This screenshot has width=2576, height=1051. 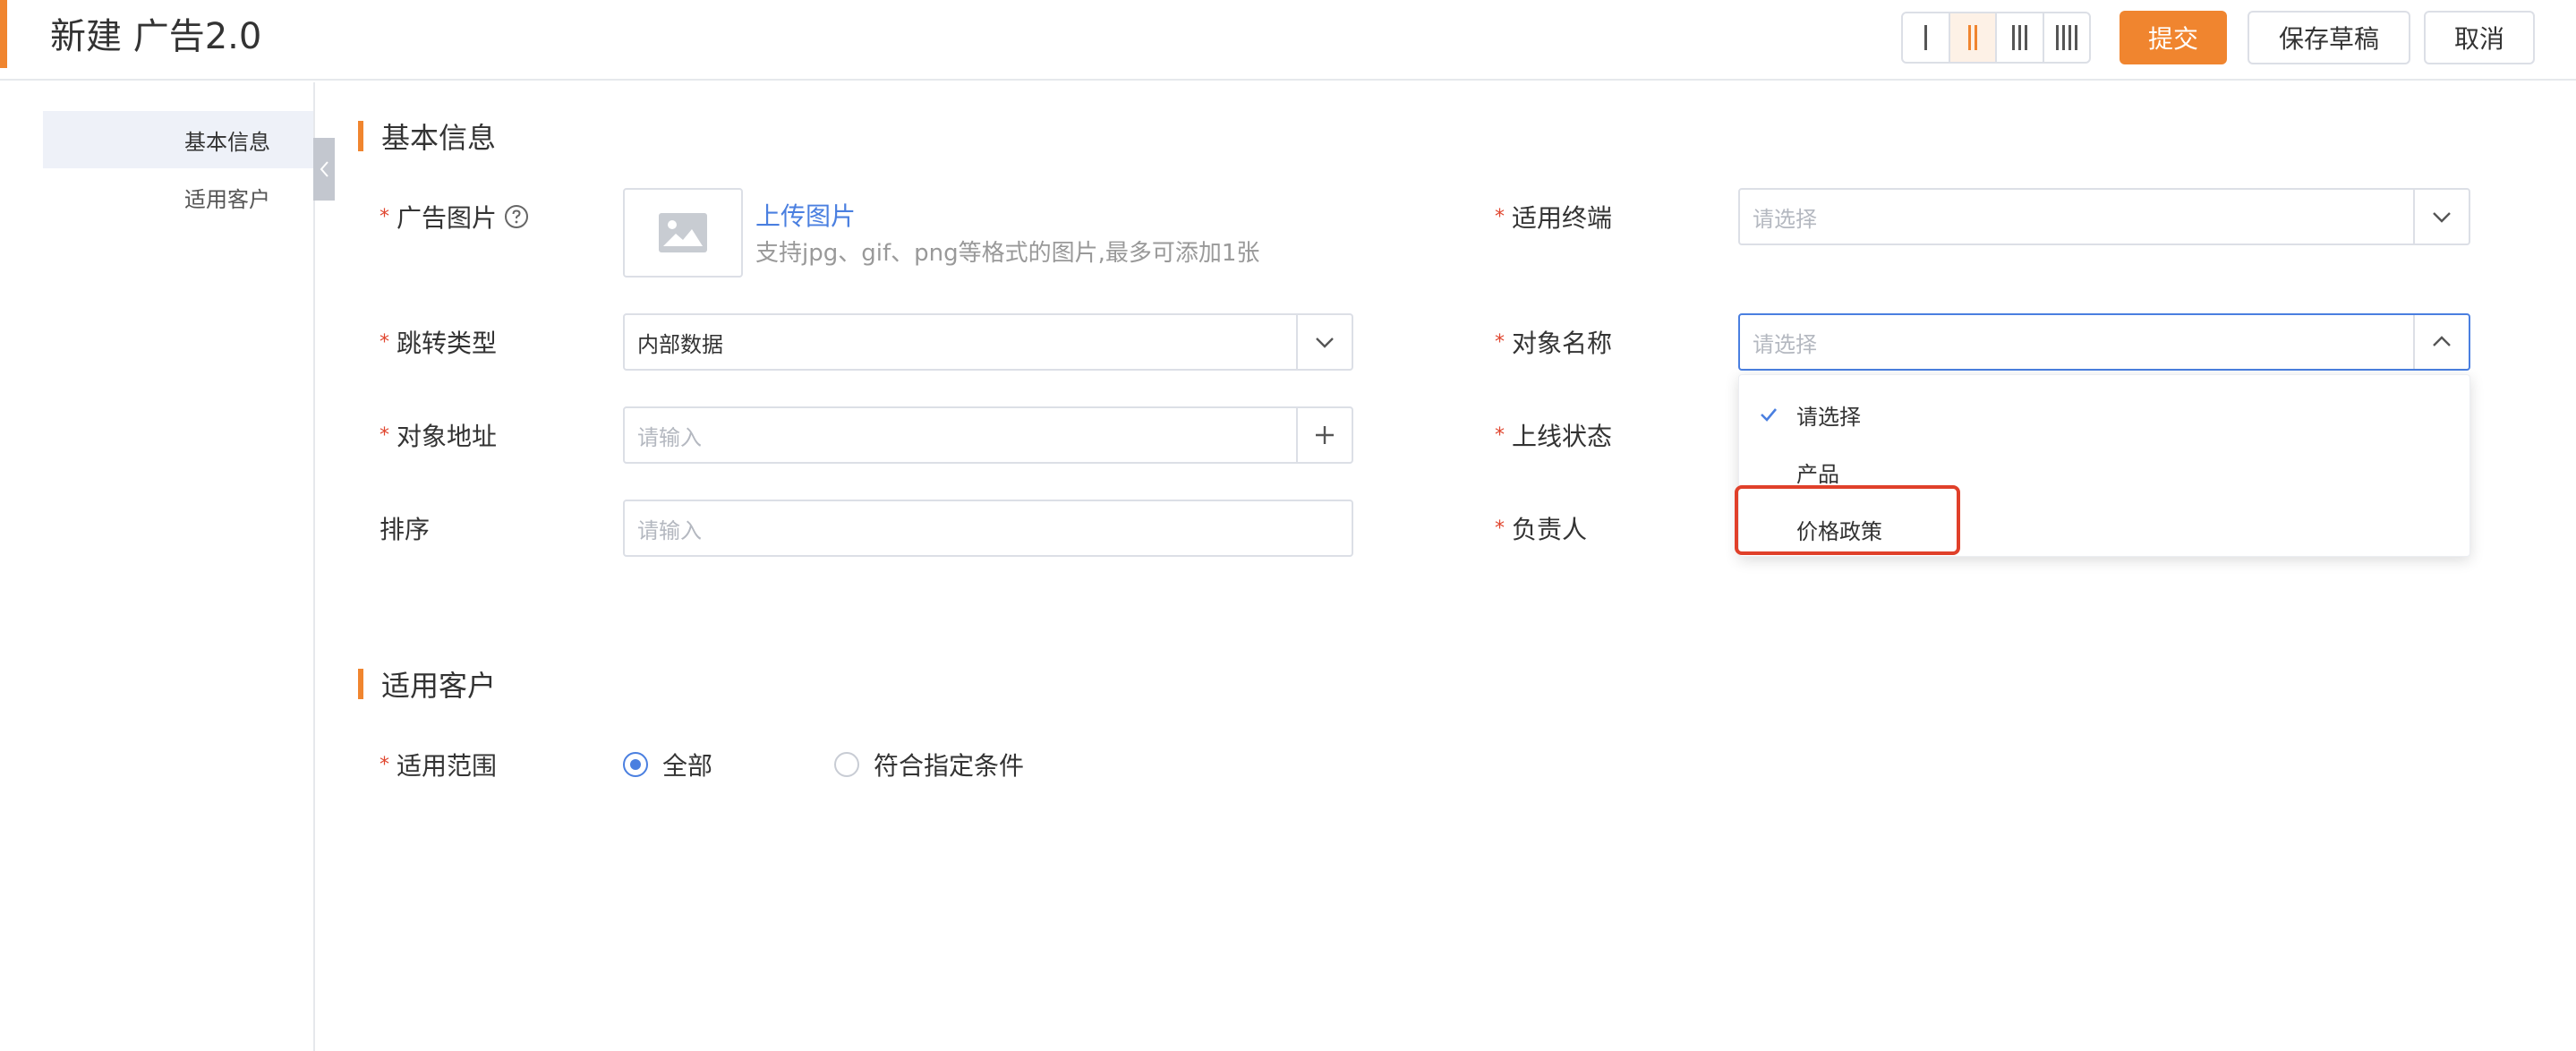 What do you see at coordinates (988, 435) in the screenshot?
I see `object-address-input: 请输入` at bounding box center [988, 435].